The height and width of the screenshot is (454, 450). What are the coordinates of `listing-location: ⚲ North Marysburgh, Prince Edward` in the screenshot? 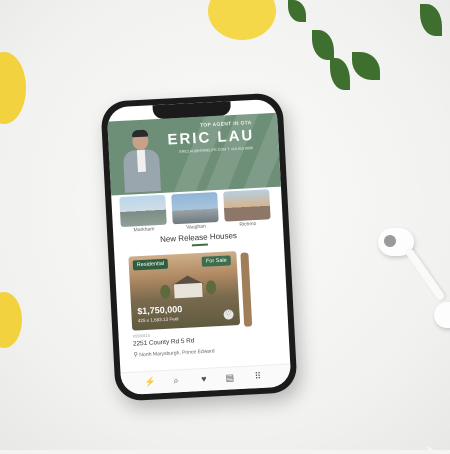 It's located at (173, 352).